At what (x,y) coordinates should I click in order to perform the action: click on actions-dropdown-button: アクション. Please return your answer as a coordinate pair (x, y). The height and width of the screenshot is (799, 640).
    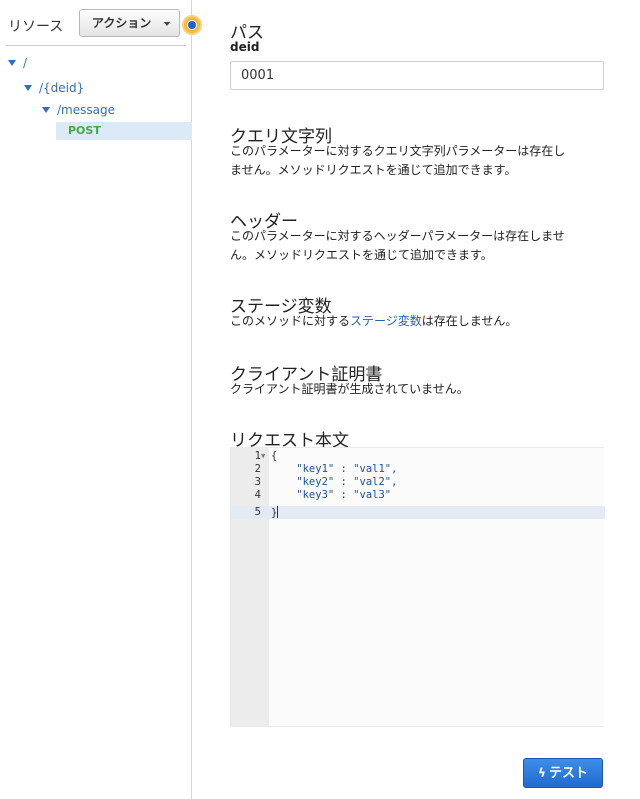
    Looking at the image, I should click on (129, 23).